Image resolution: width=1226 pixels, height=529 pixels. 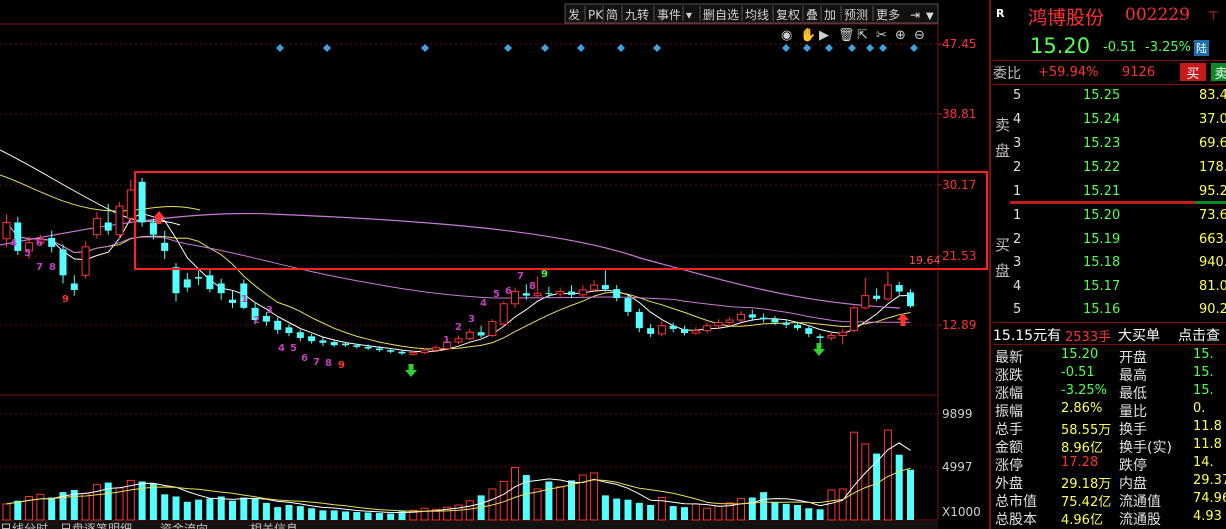 What do you see at coordinates (574, 14) in the screenshot?
I see `toolbar-button-0: 发` at bounding box center [574, 14].